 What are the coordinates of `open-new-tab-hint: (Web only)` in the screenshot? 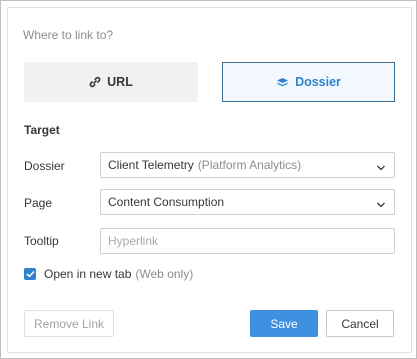 It's located at (164, 274).